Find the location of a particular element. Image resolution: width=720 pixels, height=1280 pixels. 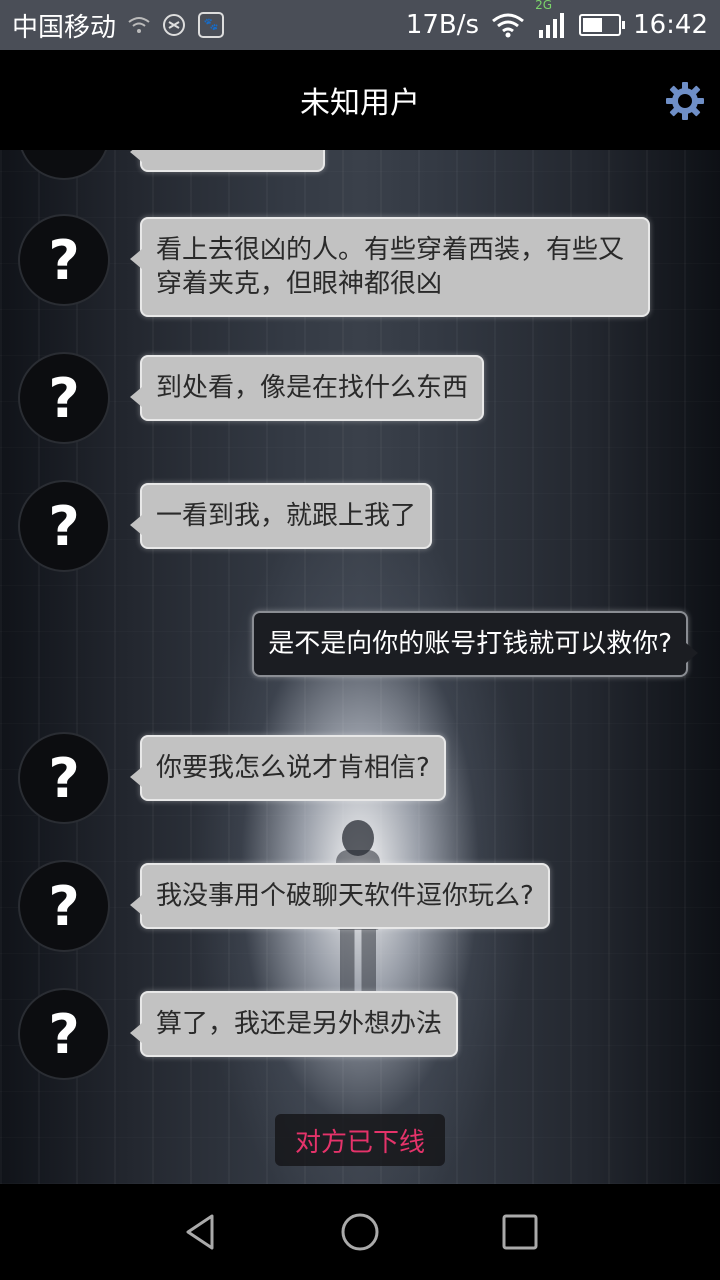

message-bubble: 算了，我还是另外想办法 is located at coordinates (294, 1024).